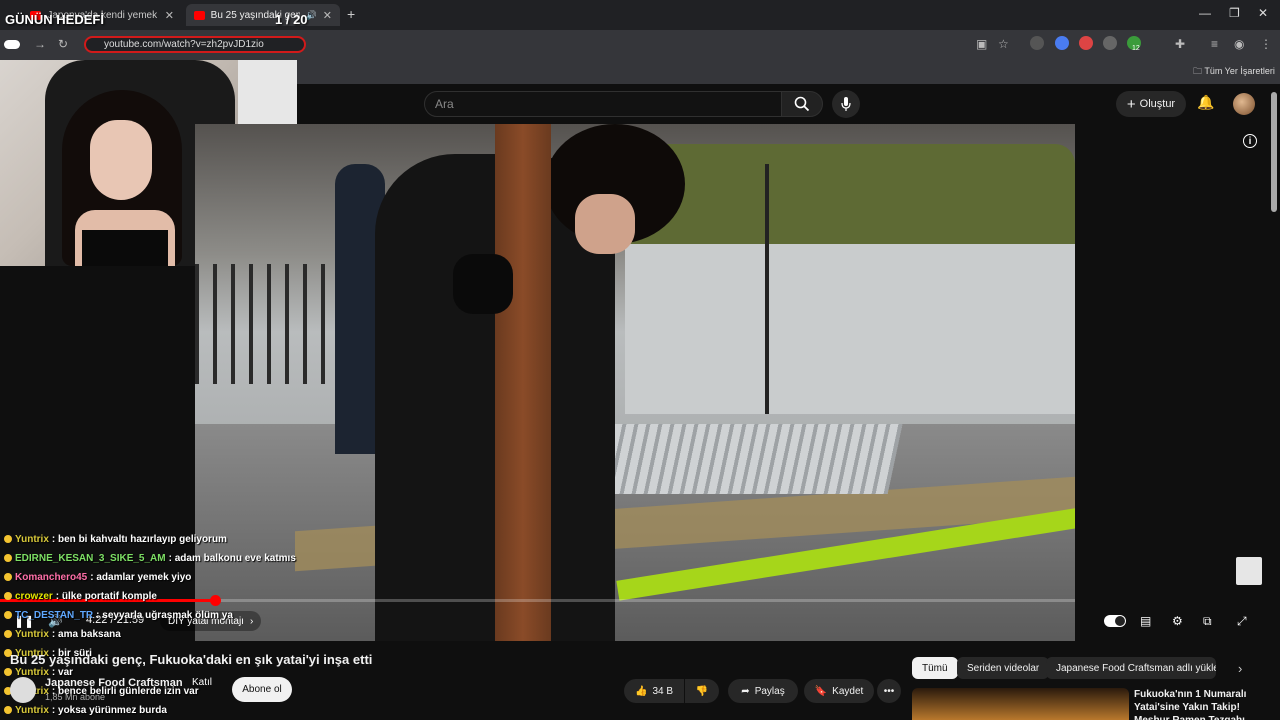  Describe the element at coordinates (1020, 704) in the screenshot. I see `recommendation-thumbnail` at that location.